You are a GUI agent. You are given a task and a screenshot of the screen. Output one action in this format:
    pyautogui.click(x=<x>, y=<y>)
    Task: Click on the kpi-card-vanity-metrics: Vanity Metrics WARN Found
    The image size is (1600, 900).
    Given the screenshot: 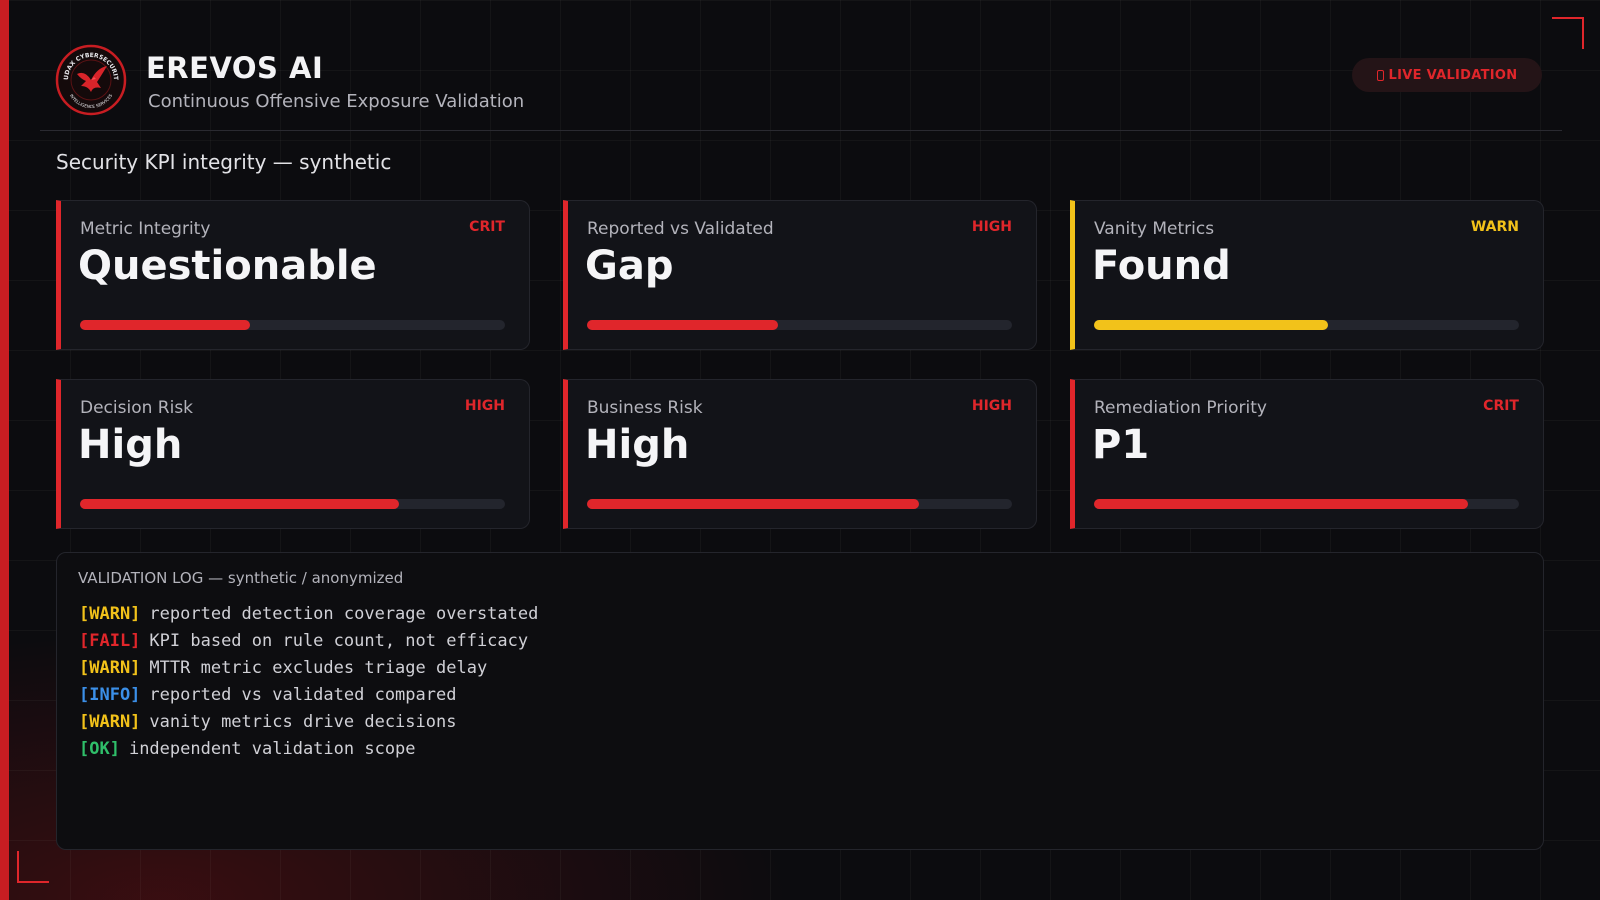 What is the action you would take?
    pyautogui.click(x=1307, y=275)
    